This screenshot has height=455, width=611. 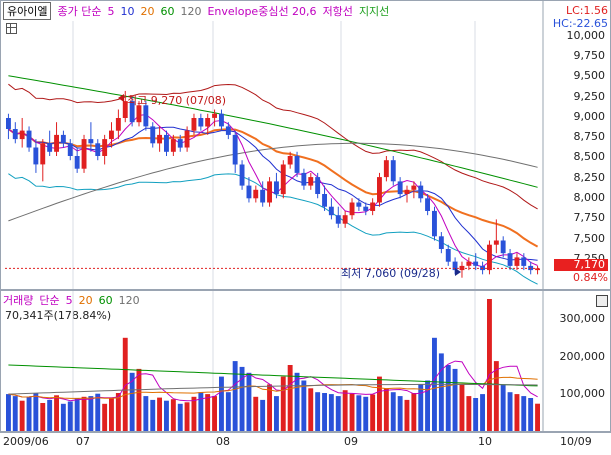 I want to click on price-tick: 8,000, so click(x=589, y=197).